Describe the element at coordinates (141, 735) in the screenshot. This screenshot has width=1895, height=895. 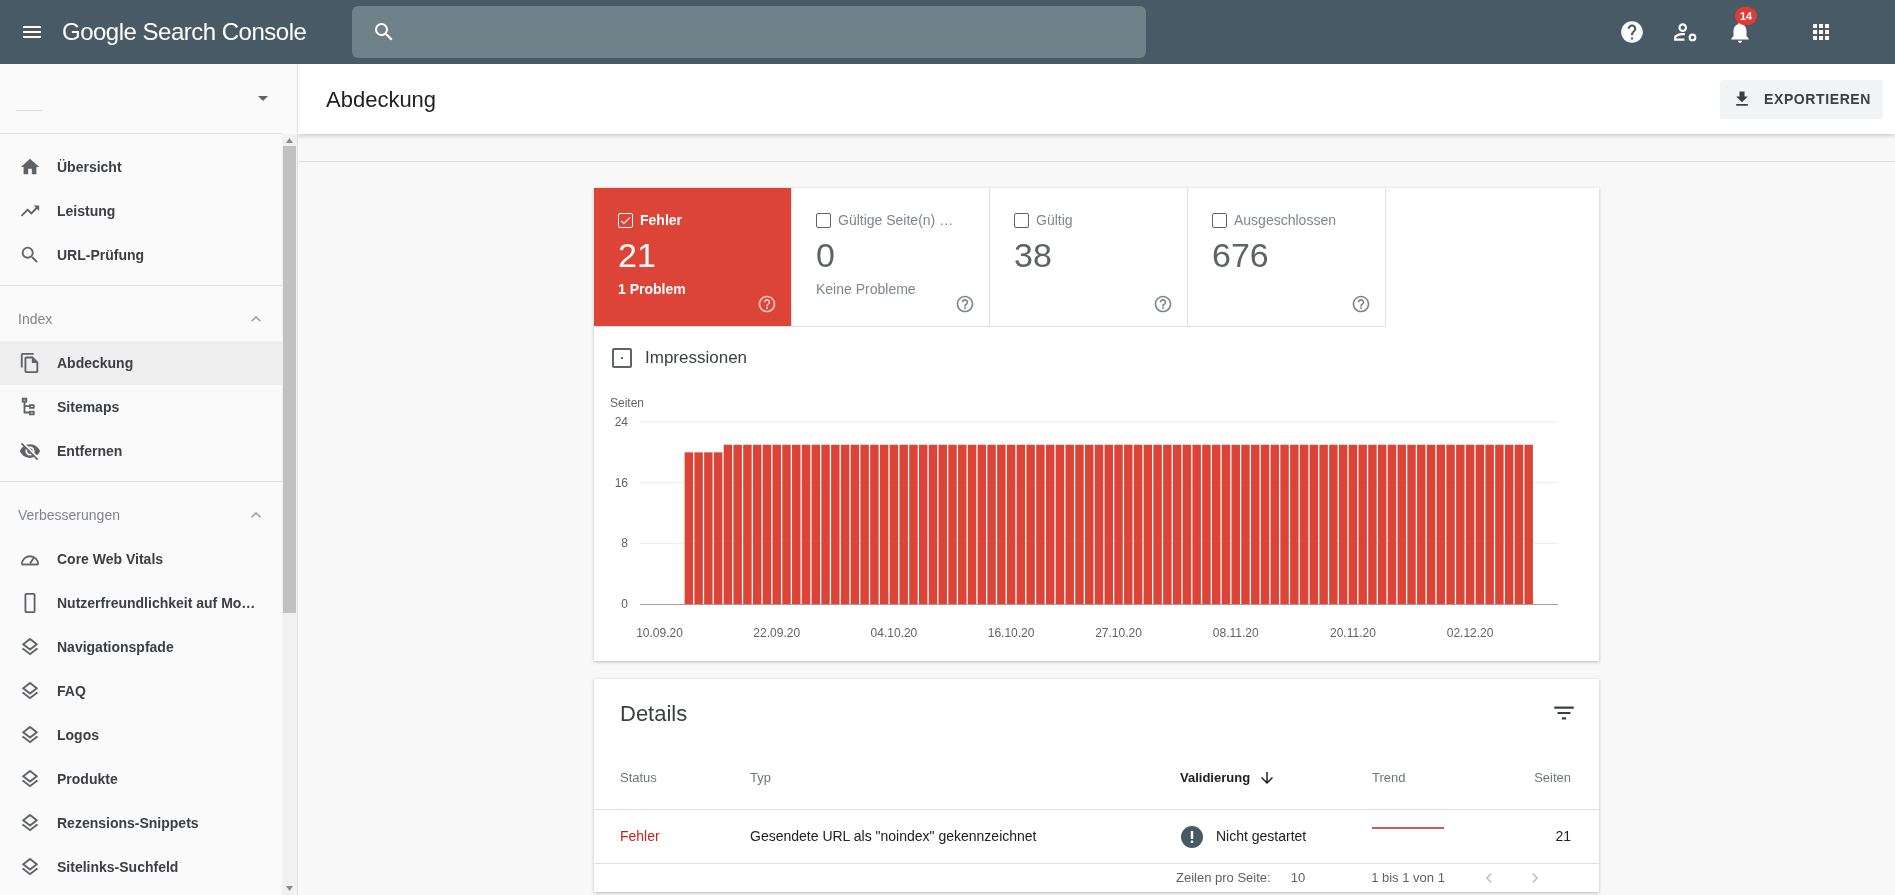
I see `sidebar-item: Logos` at that location.